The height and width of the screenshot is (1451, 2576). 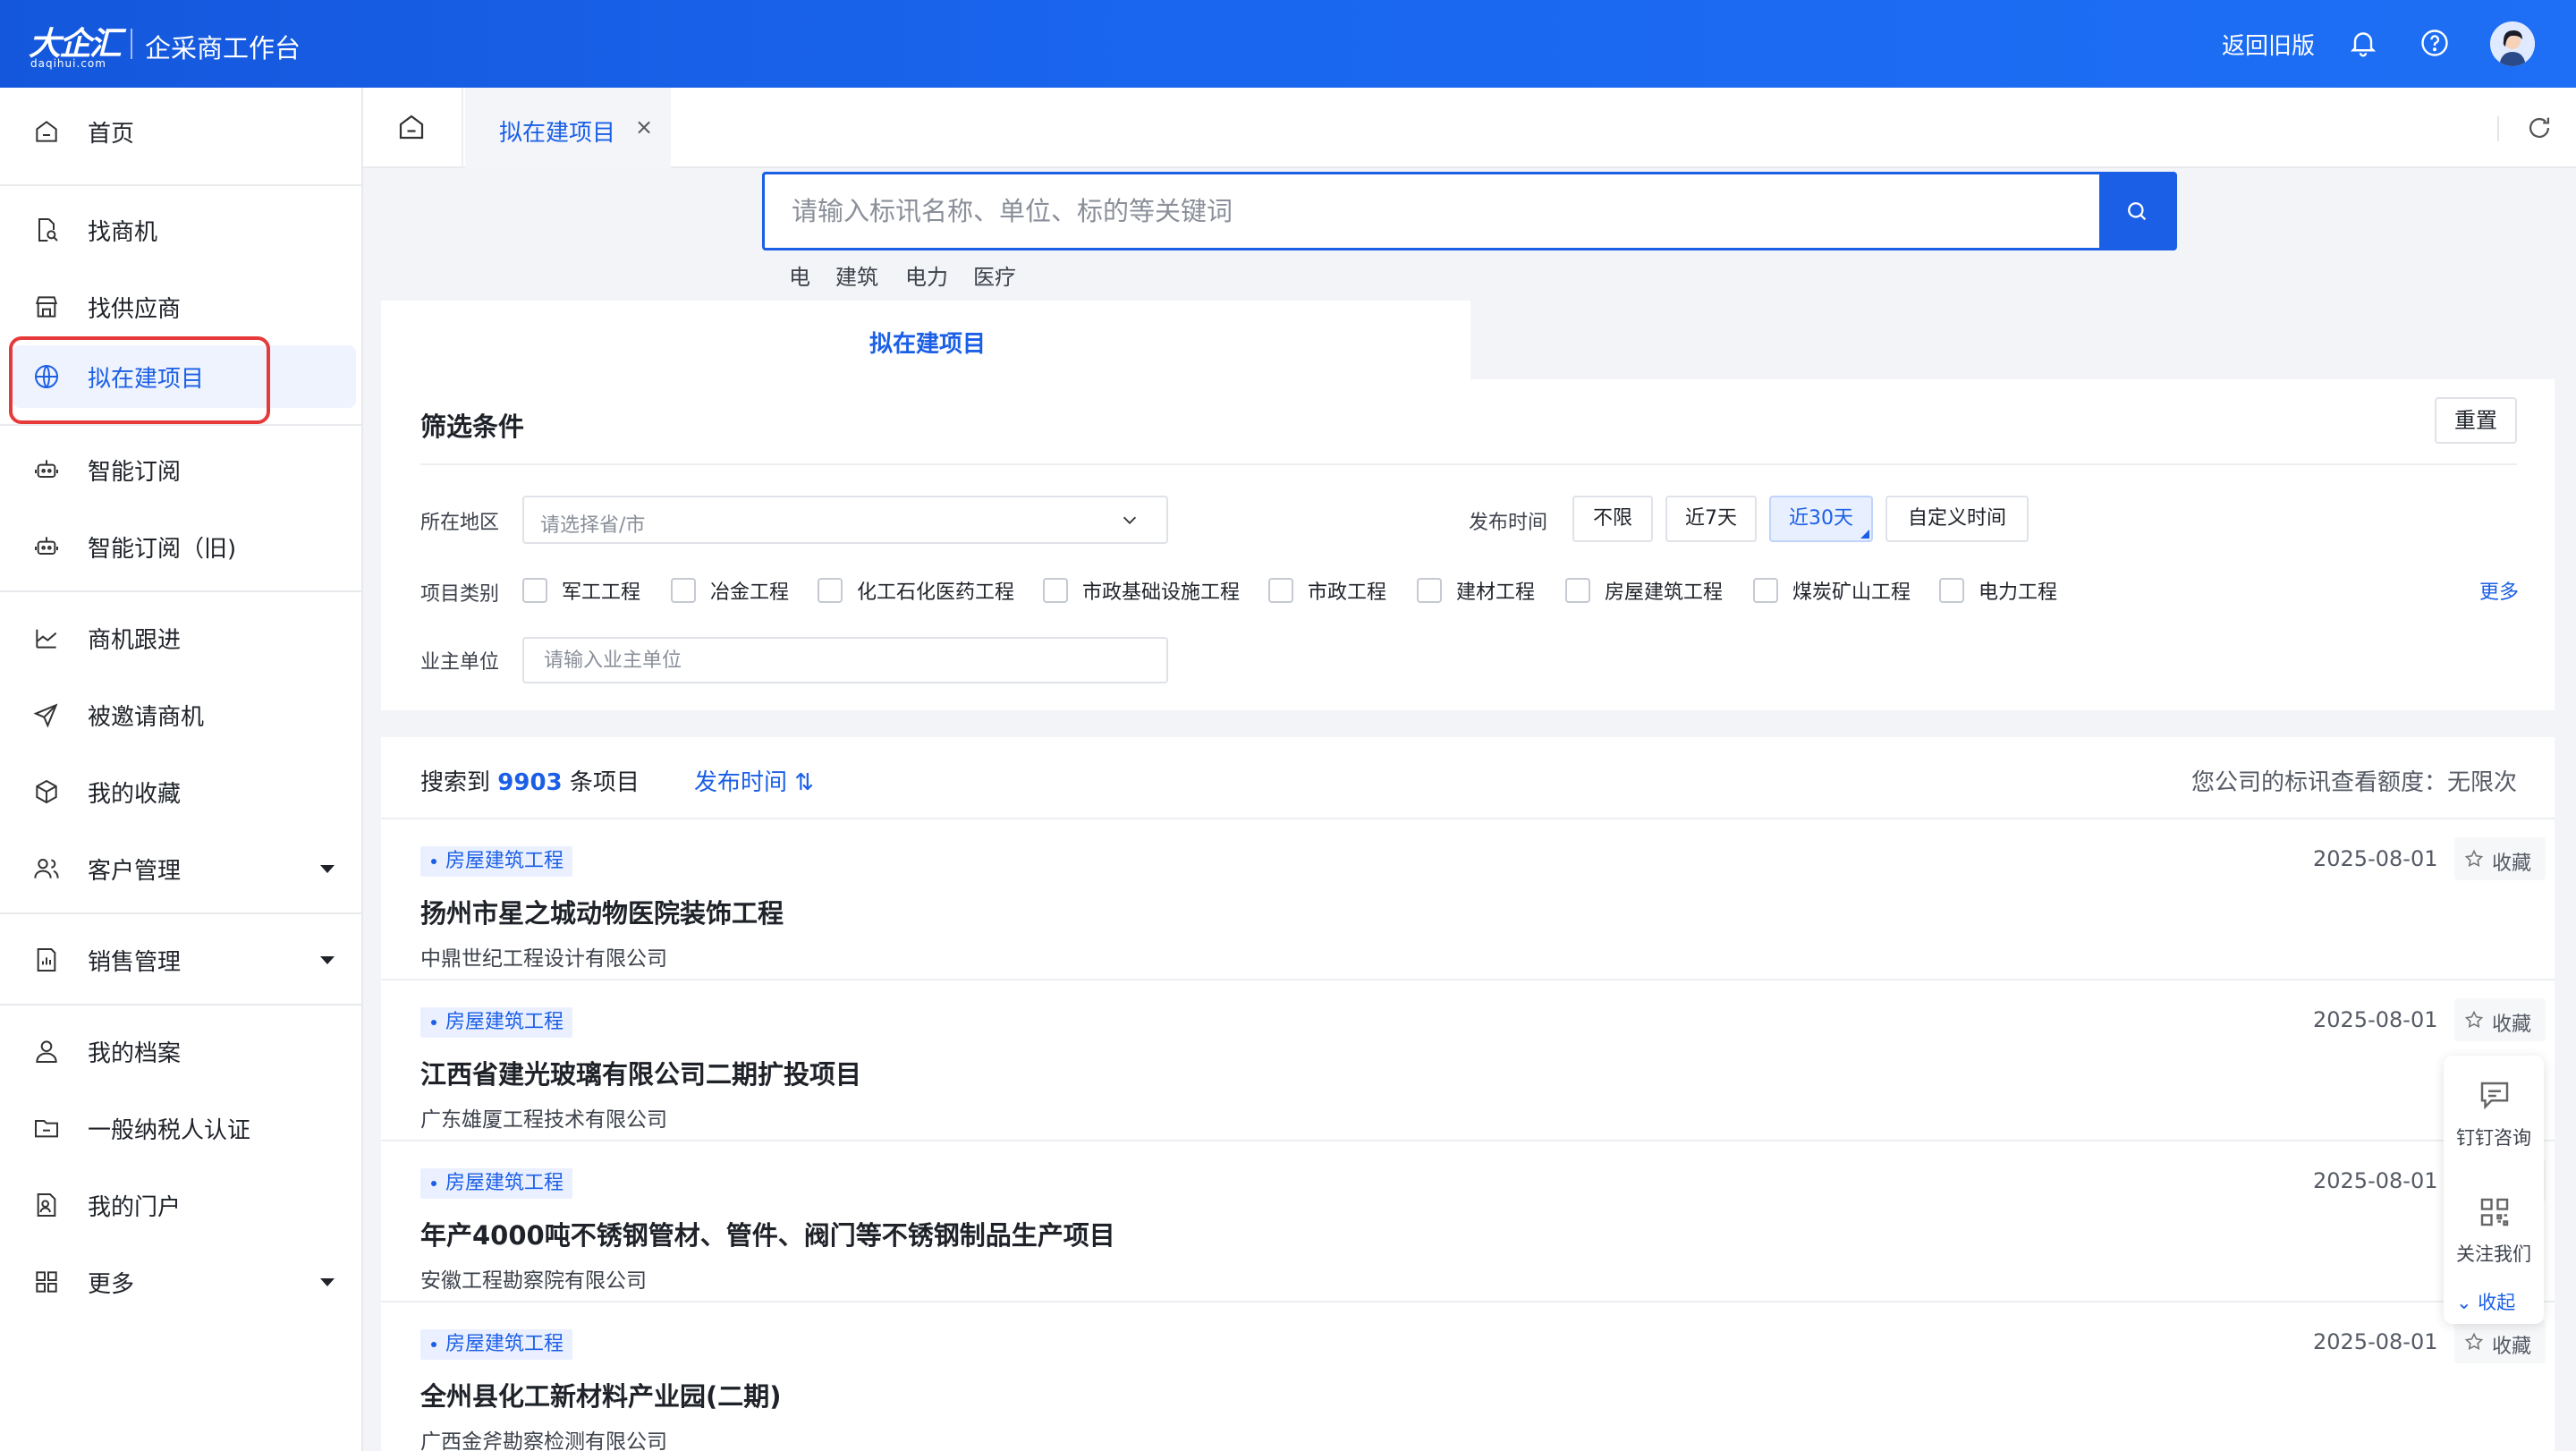 I want to click on sidebar-item-my-profile: 我的档案, so click(x=184, y=1051).